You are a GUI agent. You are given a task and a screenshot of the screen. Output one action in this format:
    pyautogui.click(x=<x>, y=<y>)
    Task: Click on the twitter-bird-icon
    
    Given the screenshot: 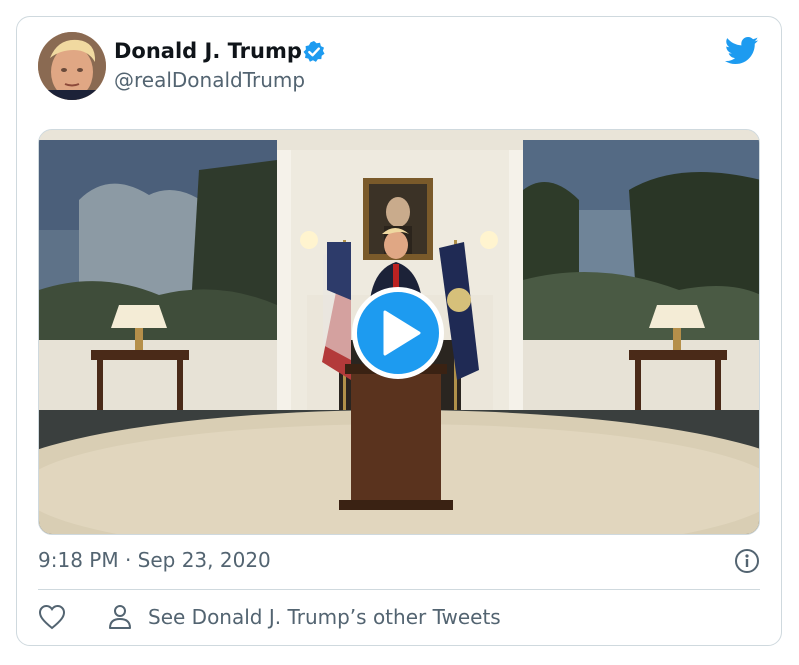 What is the action you would take?
    pyautogui.click(x=742, y=51)
    